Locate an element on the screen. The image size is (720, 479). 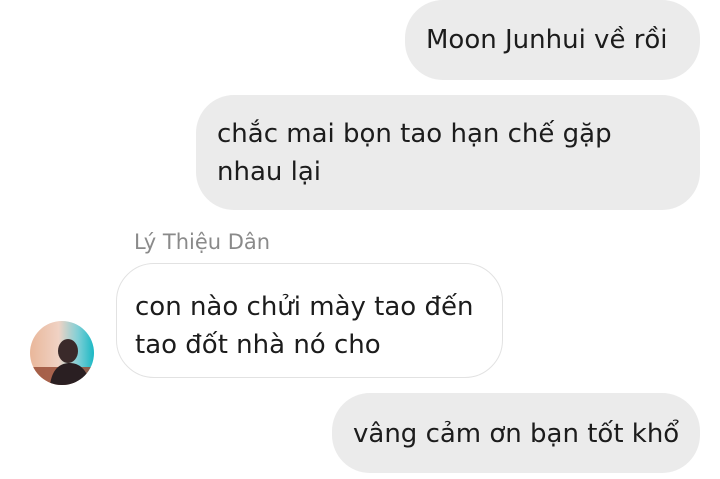
sender-avatar is located at coordinates (62, 353).